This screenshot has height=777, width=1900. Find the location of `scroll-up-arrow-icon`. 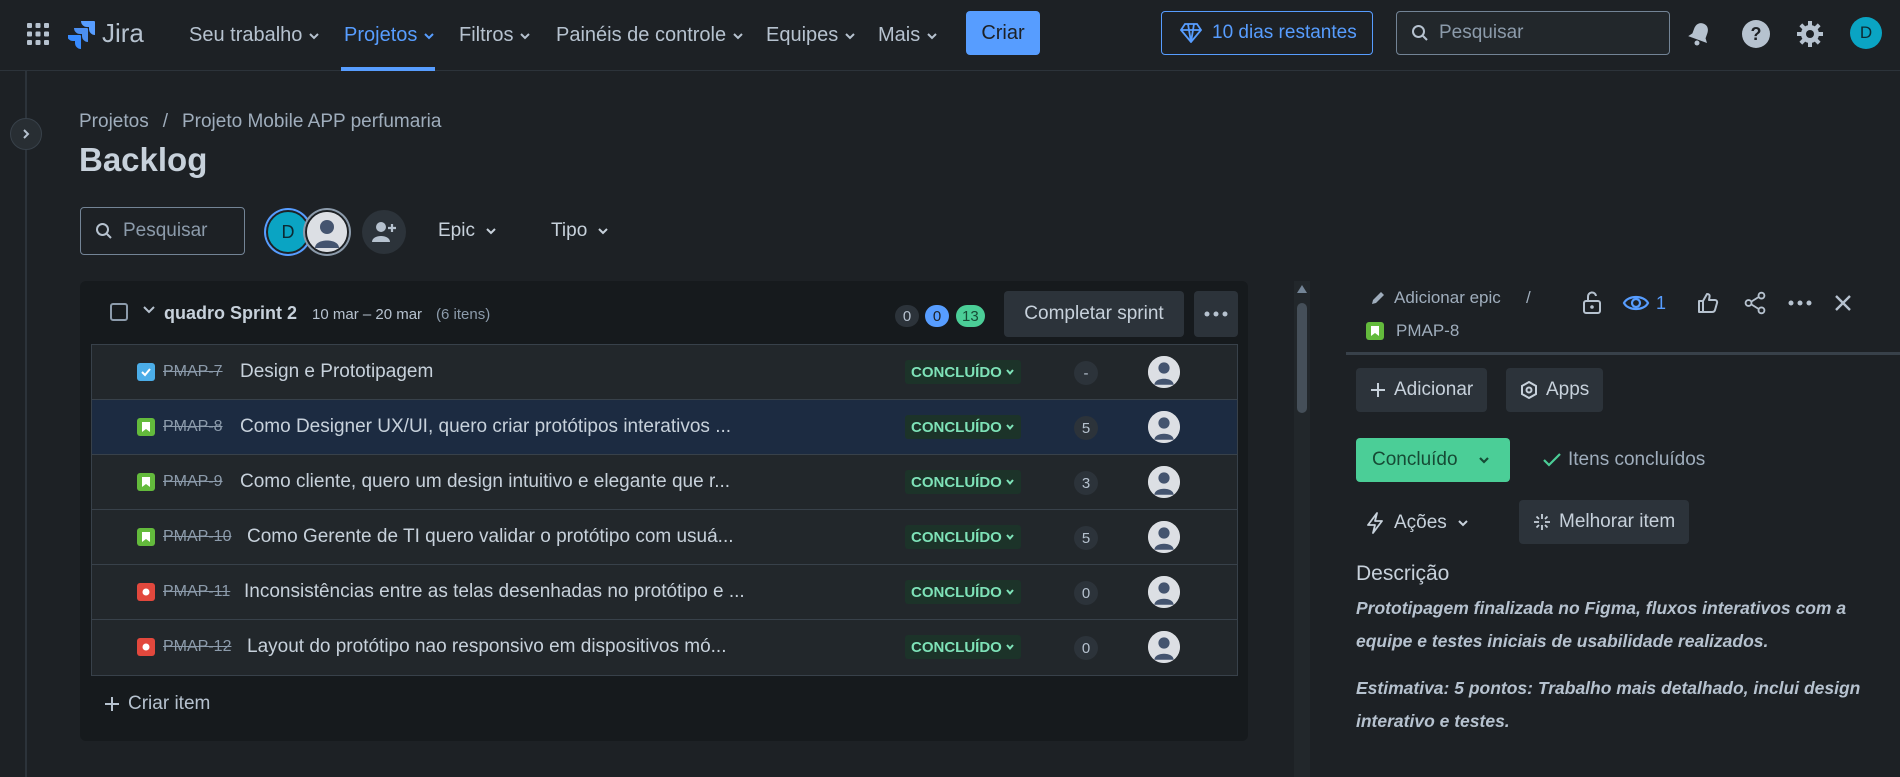

scroll-up-arrow-icon is located at coordinates (1302, 289).